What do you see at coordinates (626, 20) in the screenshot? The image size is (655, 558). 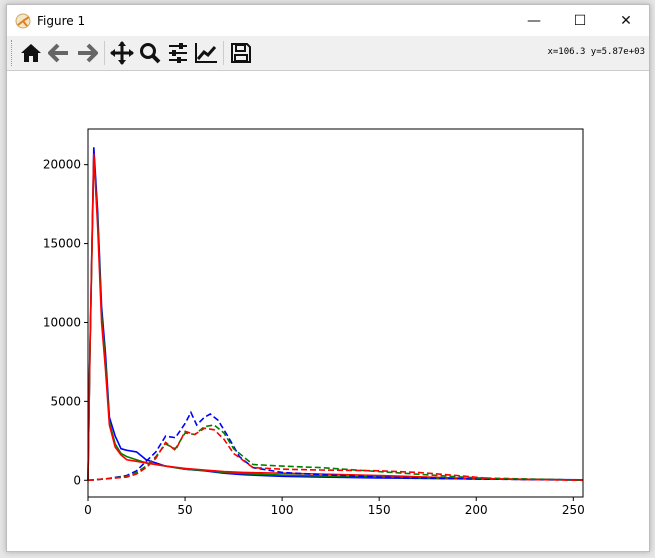 I see `close-button: ✕` at bounding box center [626, 20].